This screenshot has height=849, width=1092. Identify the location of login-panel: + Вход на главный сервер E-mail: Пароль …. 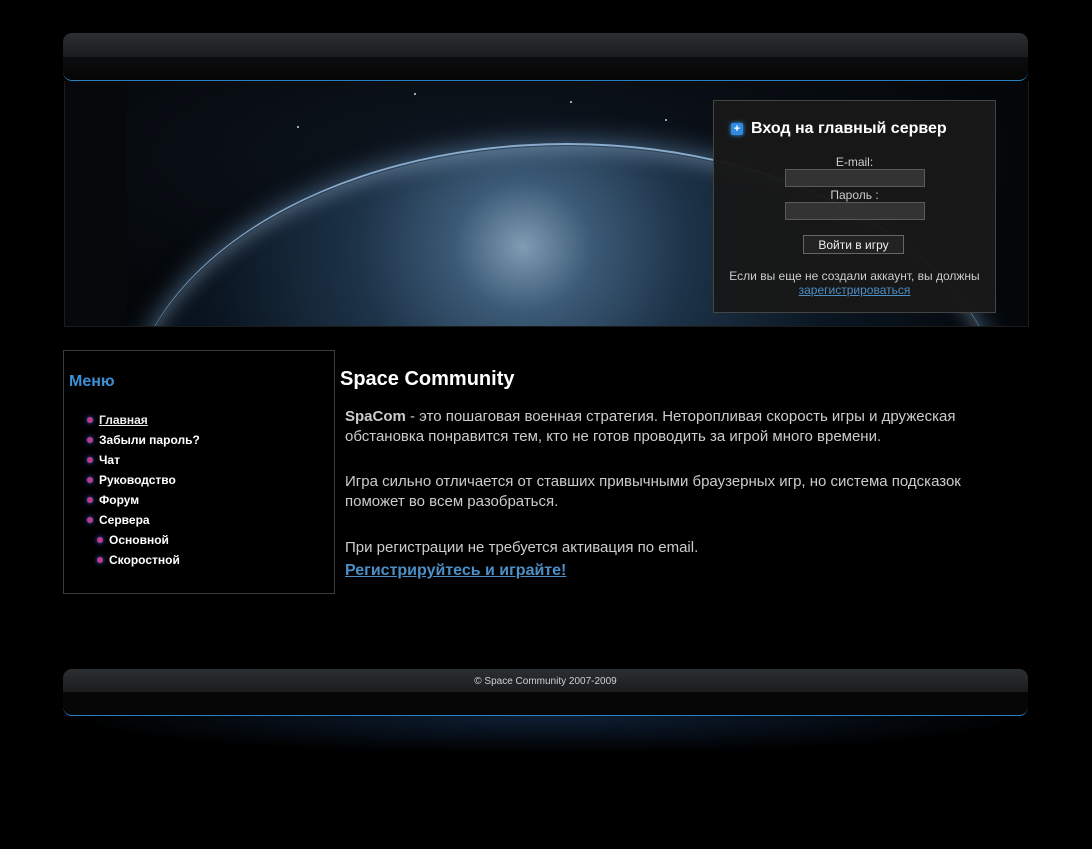
(854, 206).